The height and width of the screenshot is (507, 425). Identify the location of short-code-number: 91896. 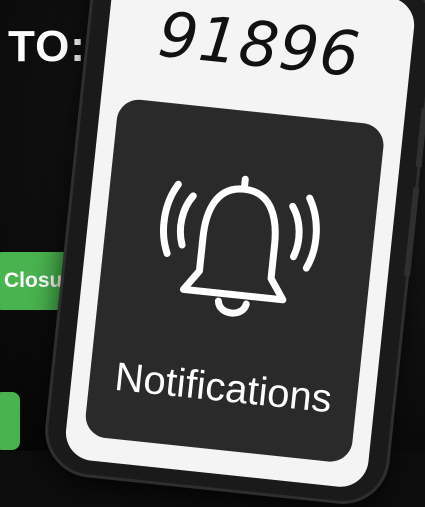
(259, 46).